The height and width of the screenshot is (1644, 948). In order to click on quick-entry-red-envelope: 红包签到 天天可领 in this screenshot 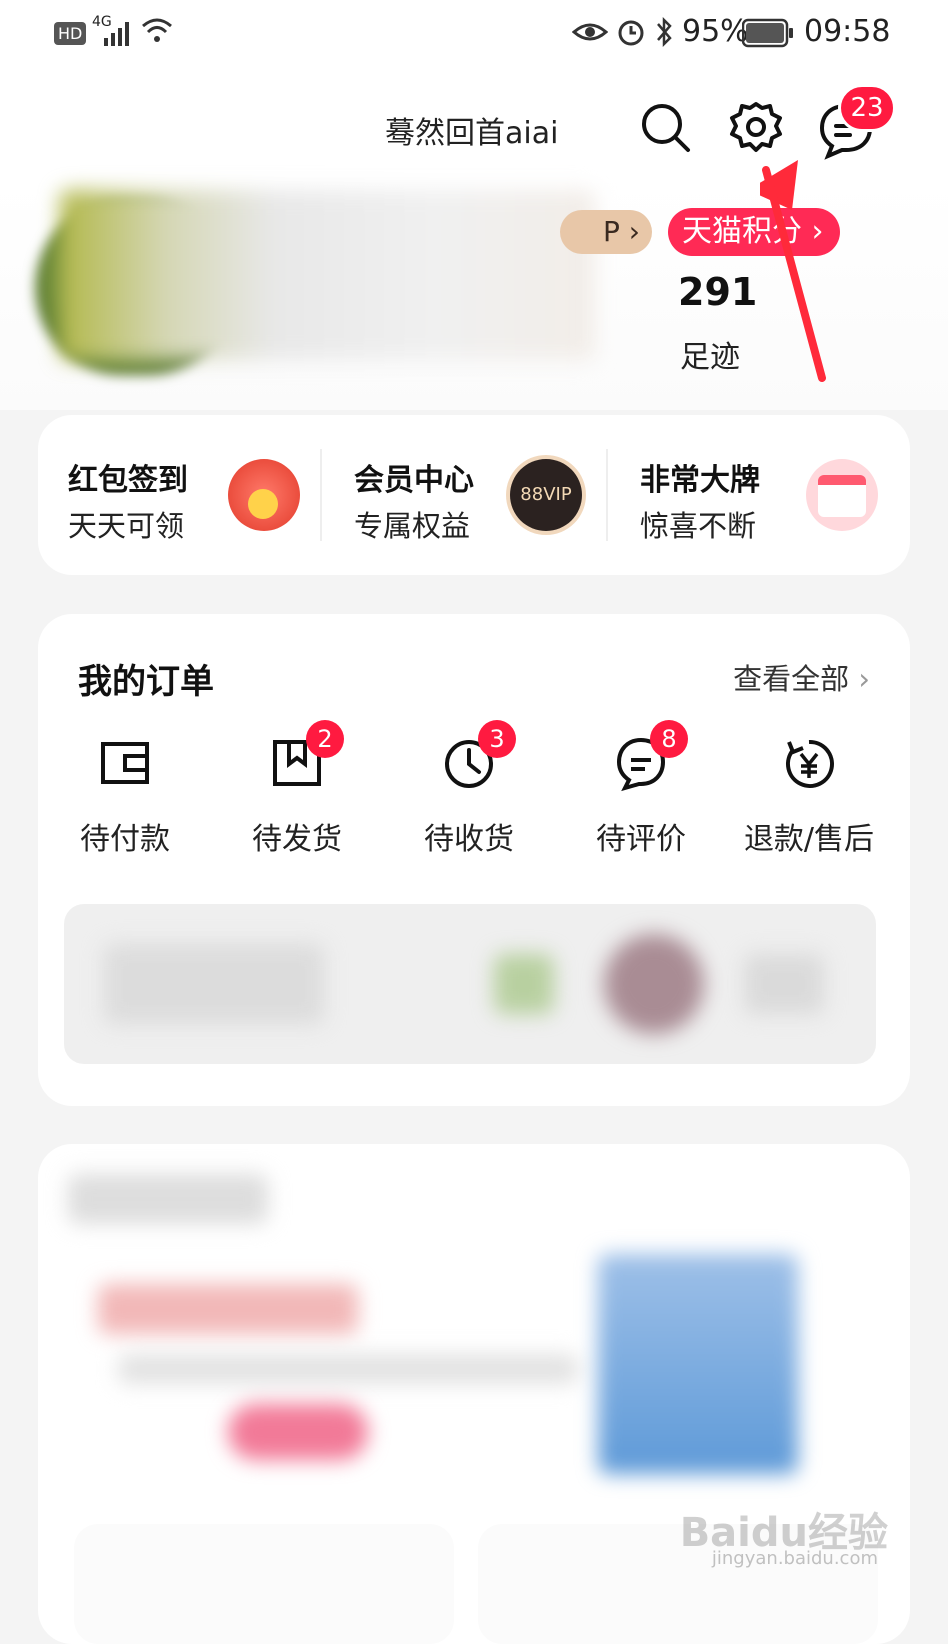, I will do `click(183, 495)`.